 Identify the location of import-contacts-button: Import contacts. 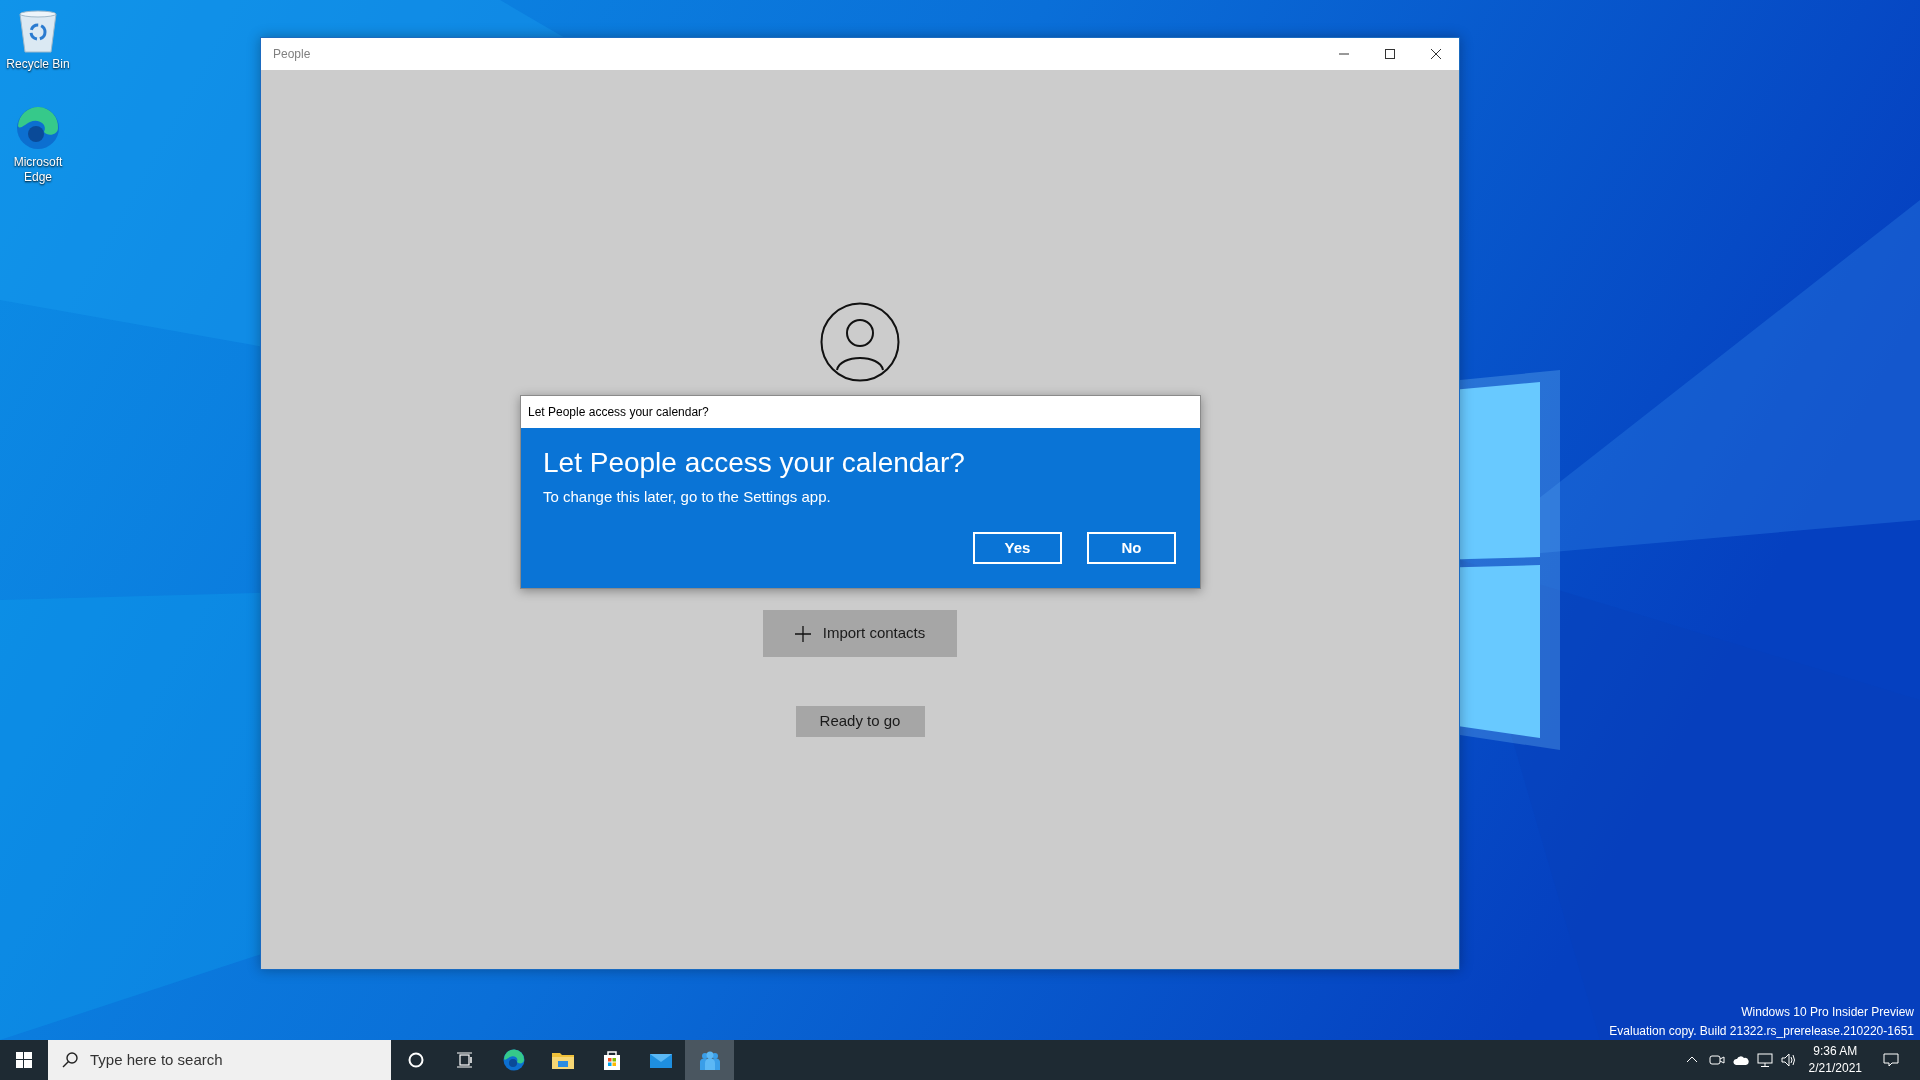
(860, 633).